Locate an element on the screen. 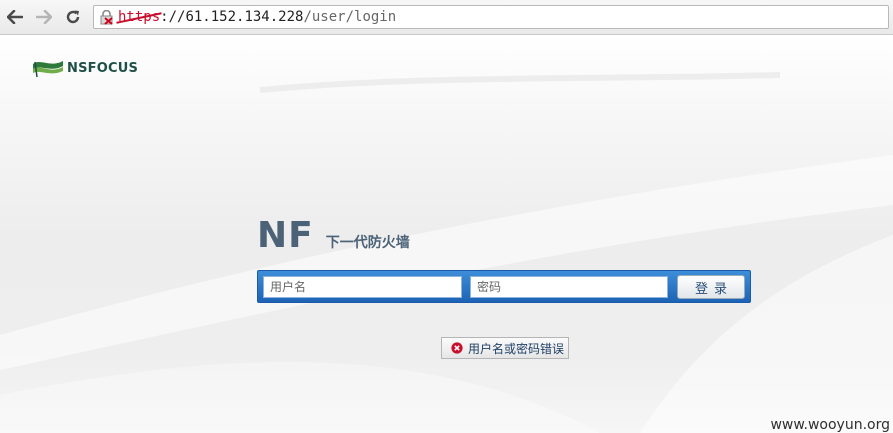 The height and width of the screenshot is (433, 893). browser-toolbar: https://61.152.134.228/user/login is located at coordinates (446, 17).